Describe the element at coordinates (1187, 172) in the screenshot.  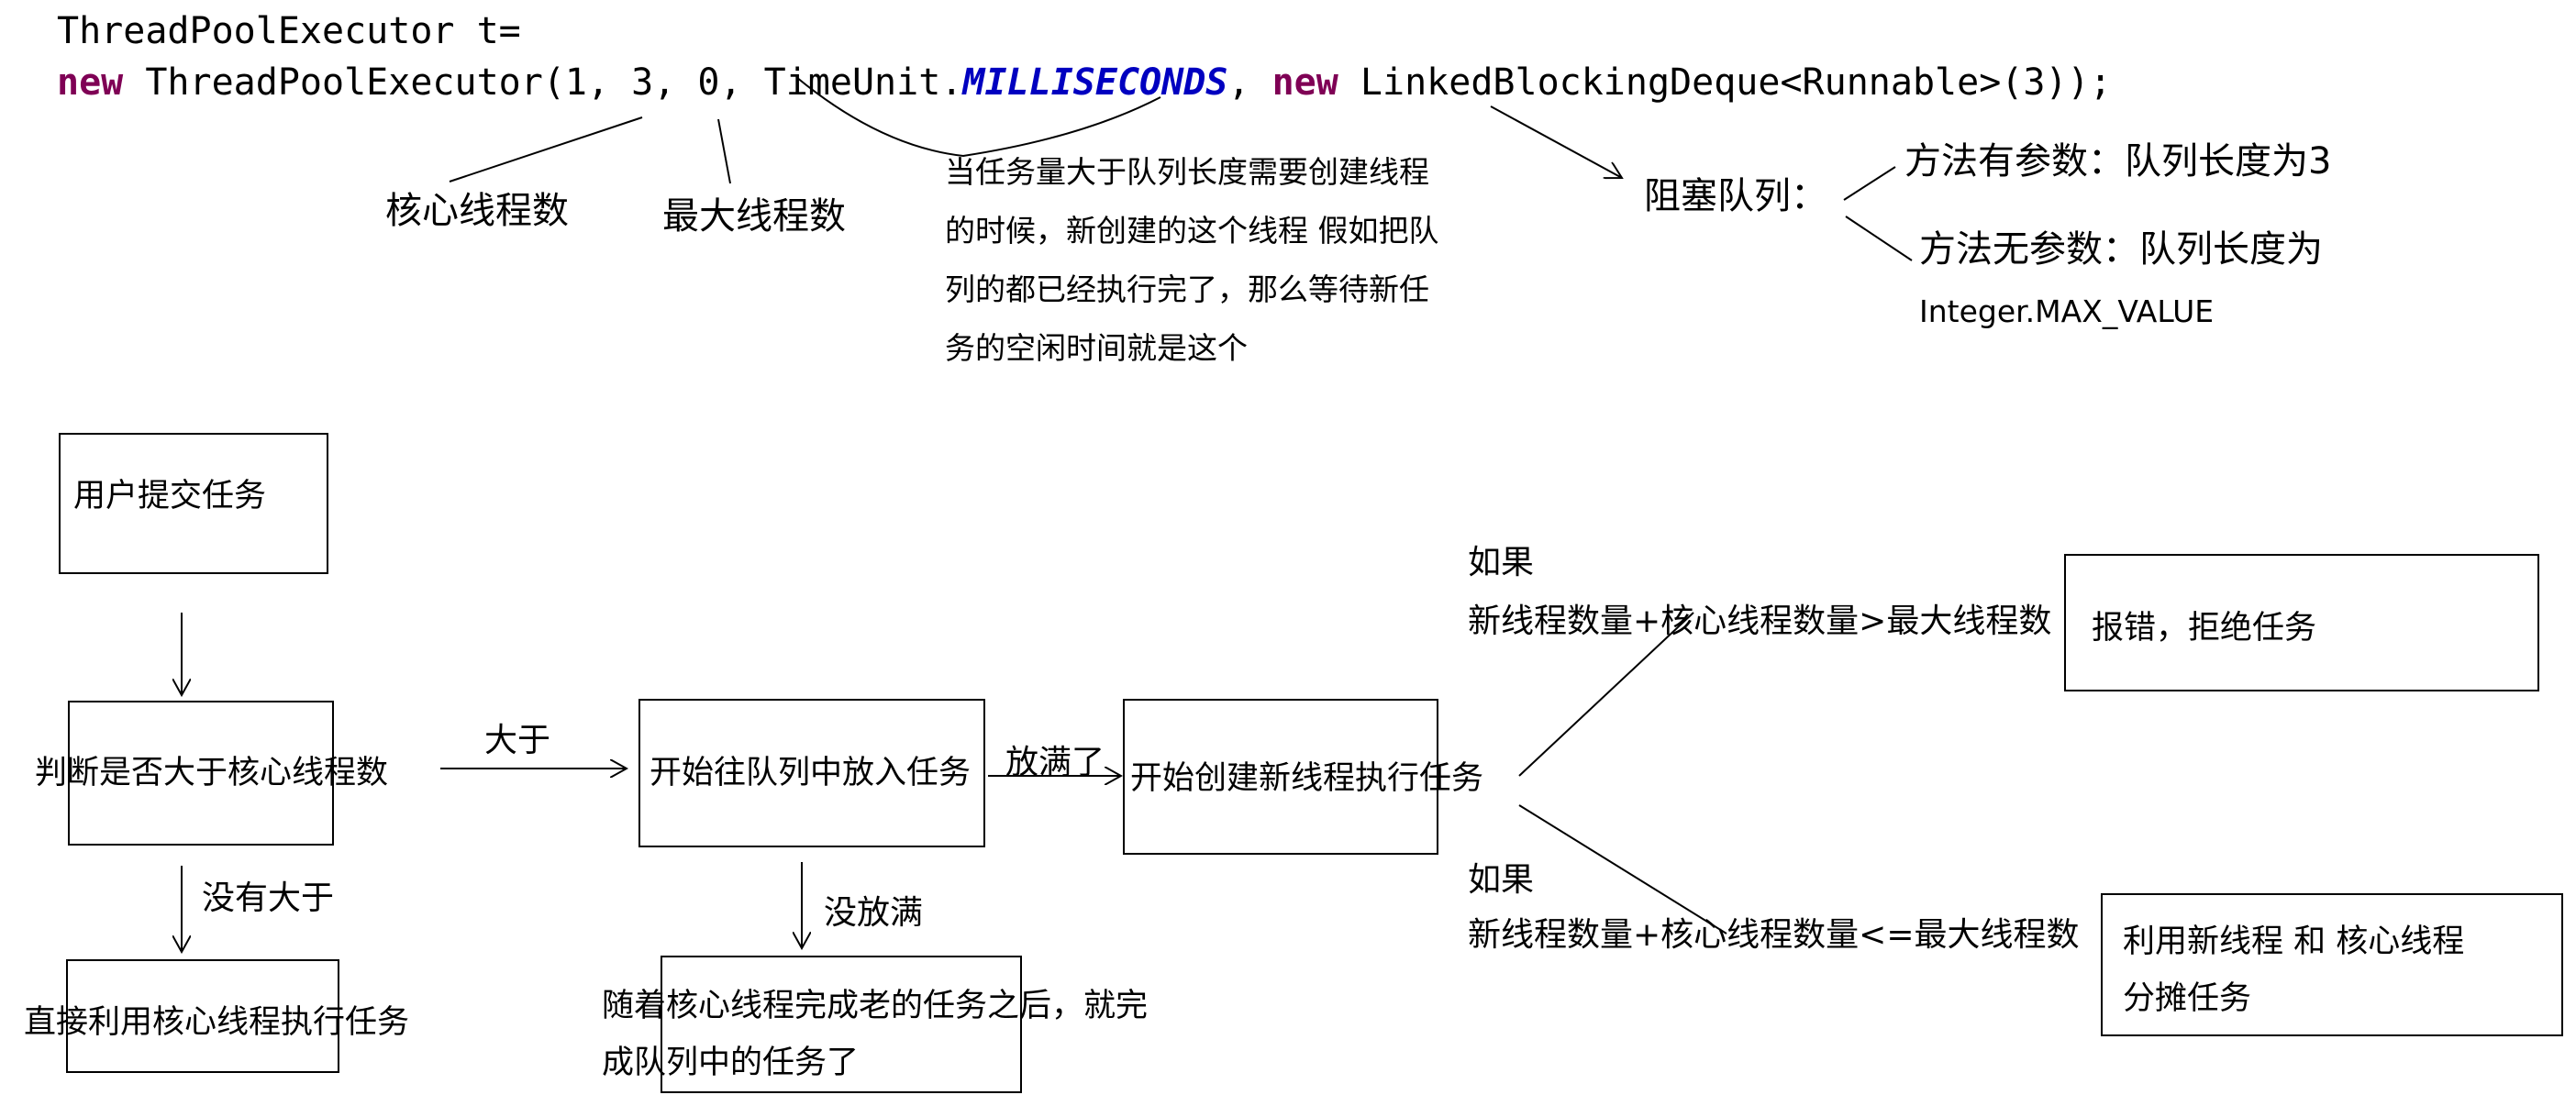
I see `note-line: 当任务量大于队列长度需要创建线程` at that location.